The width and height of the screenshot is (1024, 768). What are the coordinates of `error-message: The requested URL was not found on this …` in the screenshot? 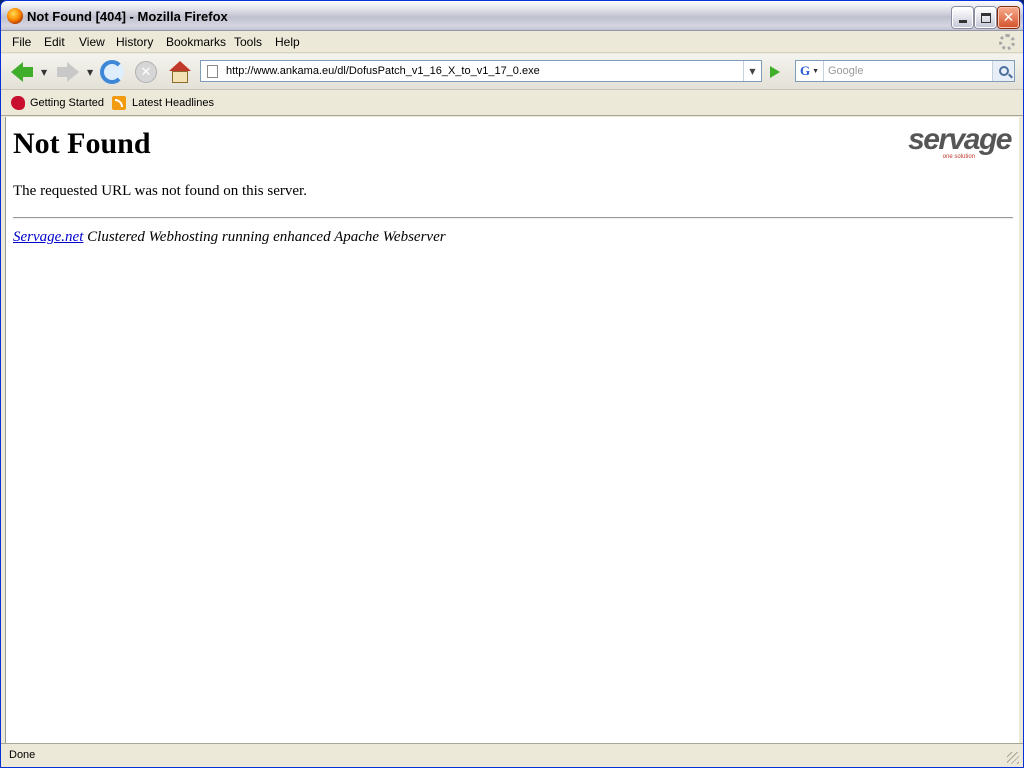 It's located at (160, 191).